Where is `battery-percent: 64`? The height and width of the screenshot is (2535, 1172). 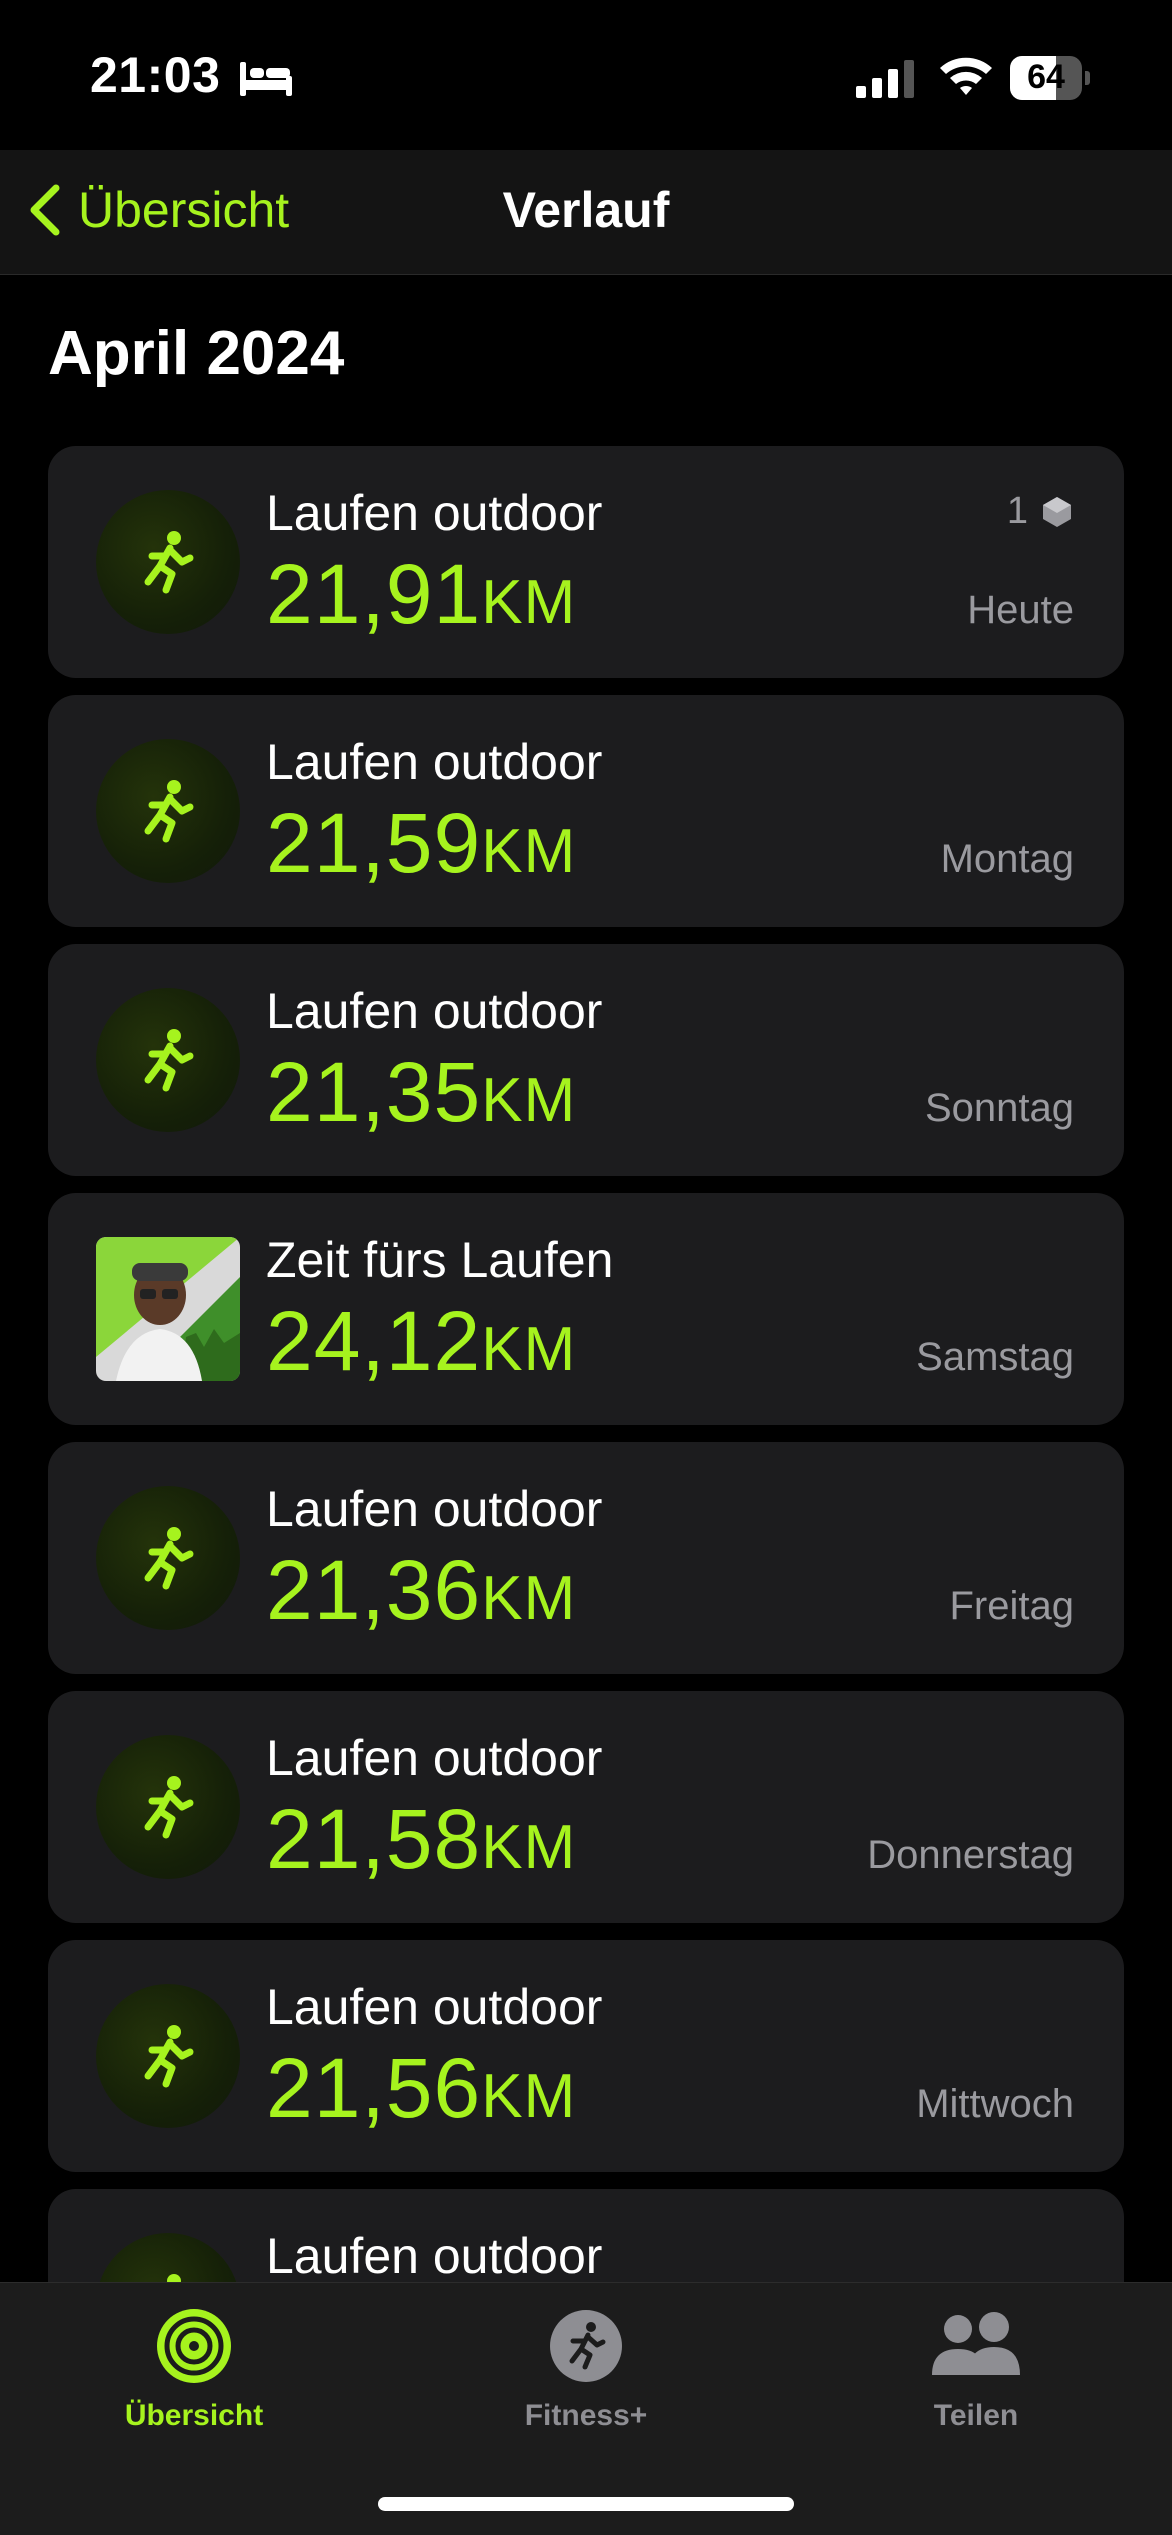 battery-percent: 64 is located at coordinates (1046, 77).